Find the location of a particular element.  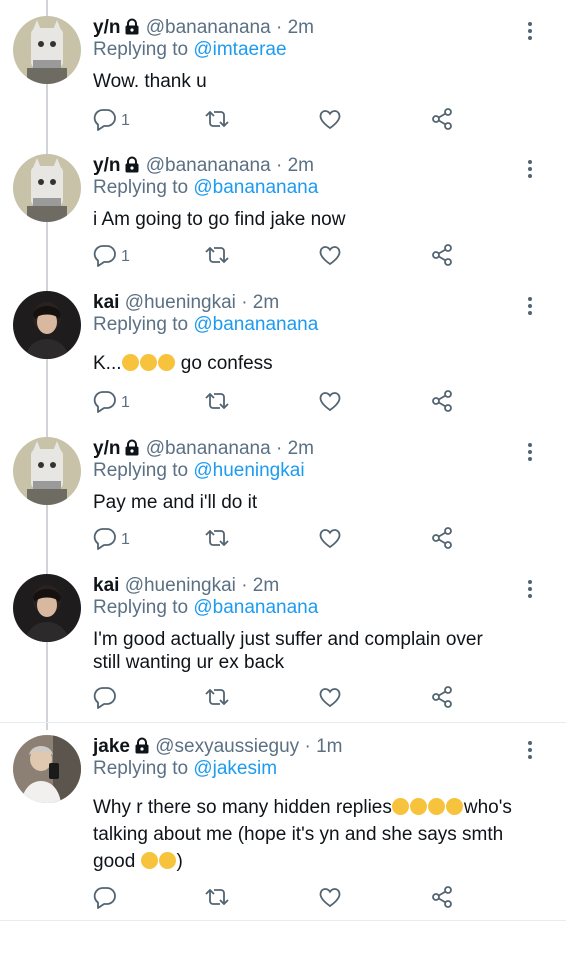

replying-to-handle: @imtaerae is located at coordinates (239, 49).